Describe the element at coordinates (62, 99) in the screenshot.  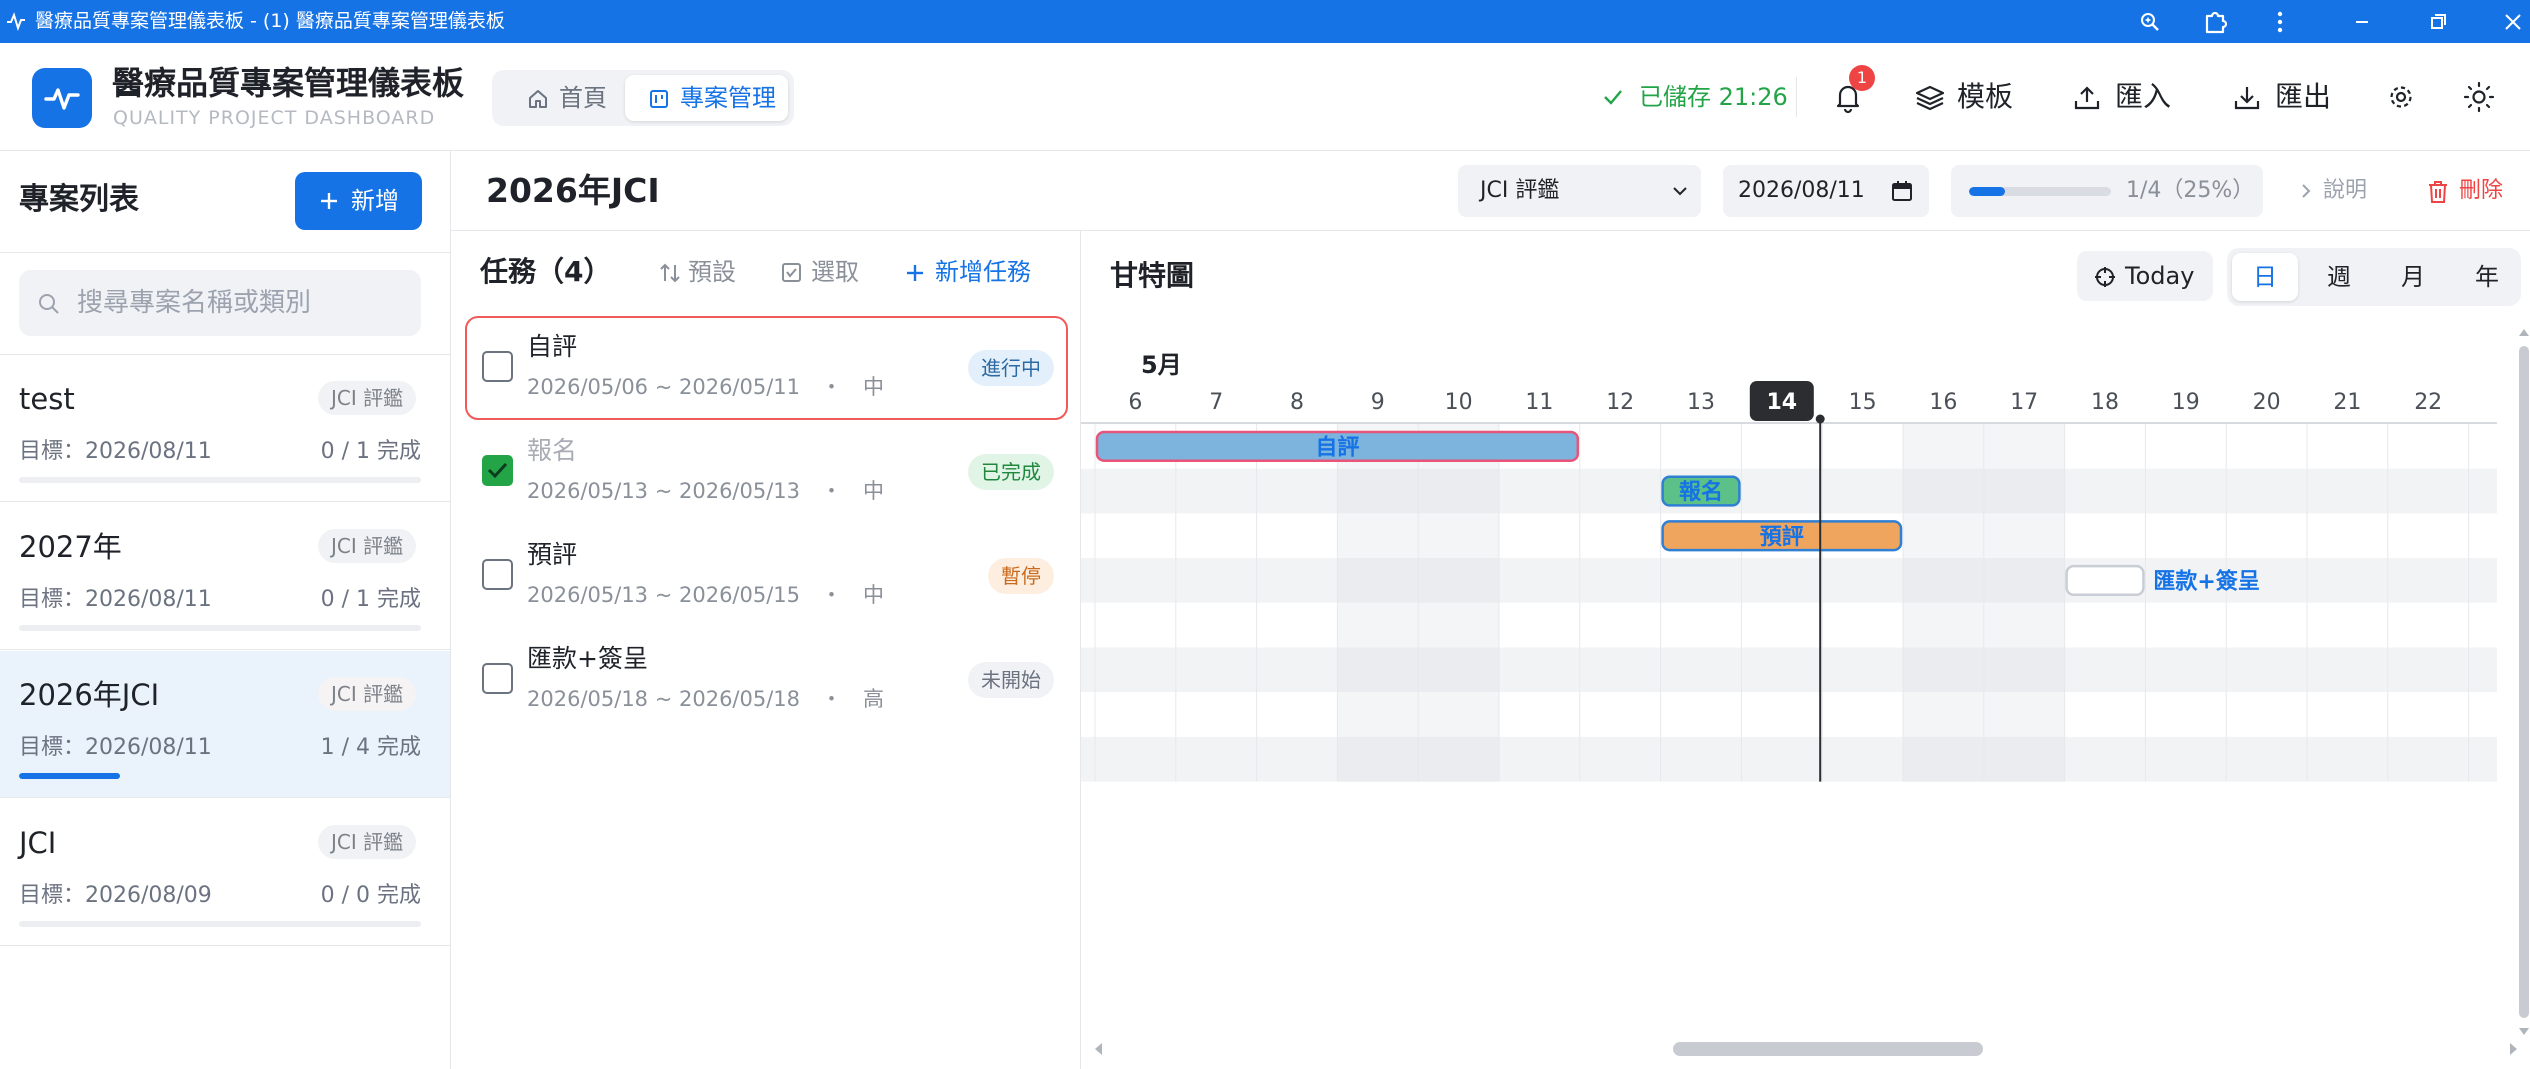
I see `pulse-icon` at that location.